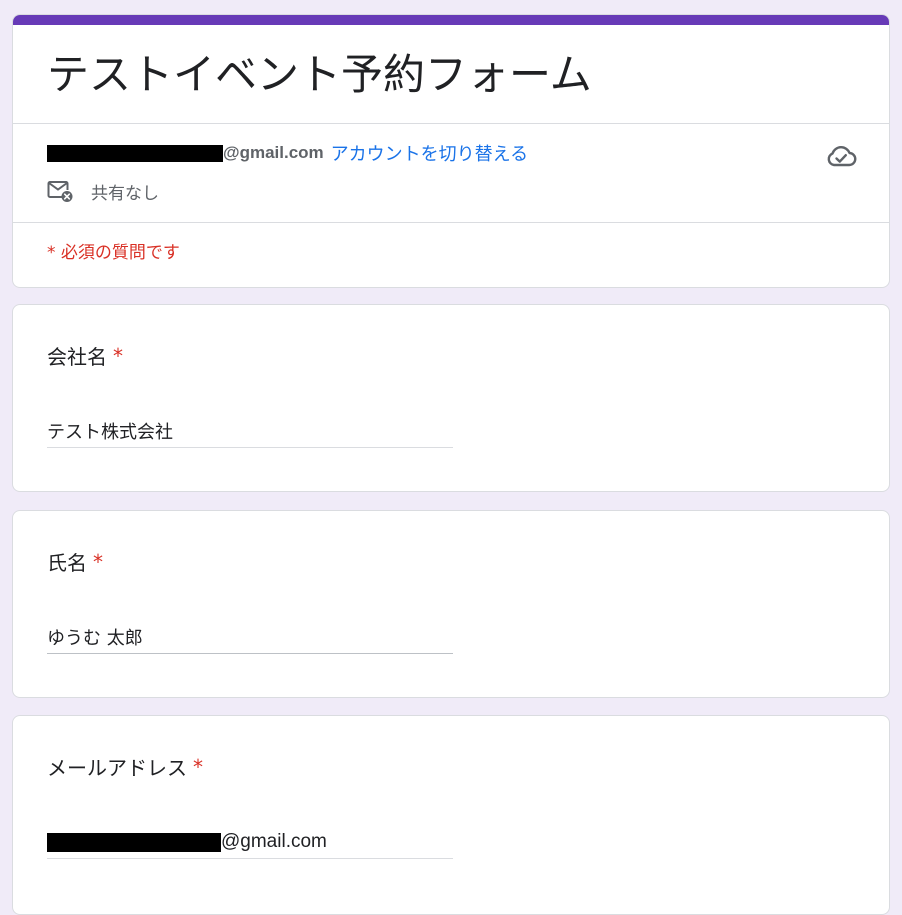 This screenshot has width=902, height=915. I want to click on switch-account-link: アカウントを切り替える, so click(429, 153).